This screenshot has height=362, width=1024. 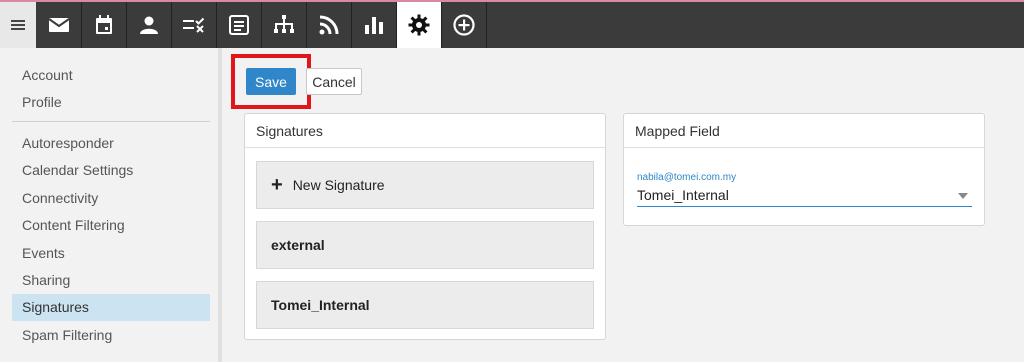 I want to click on sidebar-item-sharing: Sharing, so click(x=111, y=280).